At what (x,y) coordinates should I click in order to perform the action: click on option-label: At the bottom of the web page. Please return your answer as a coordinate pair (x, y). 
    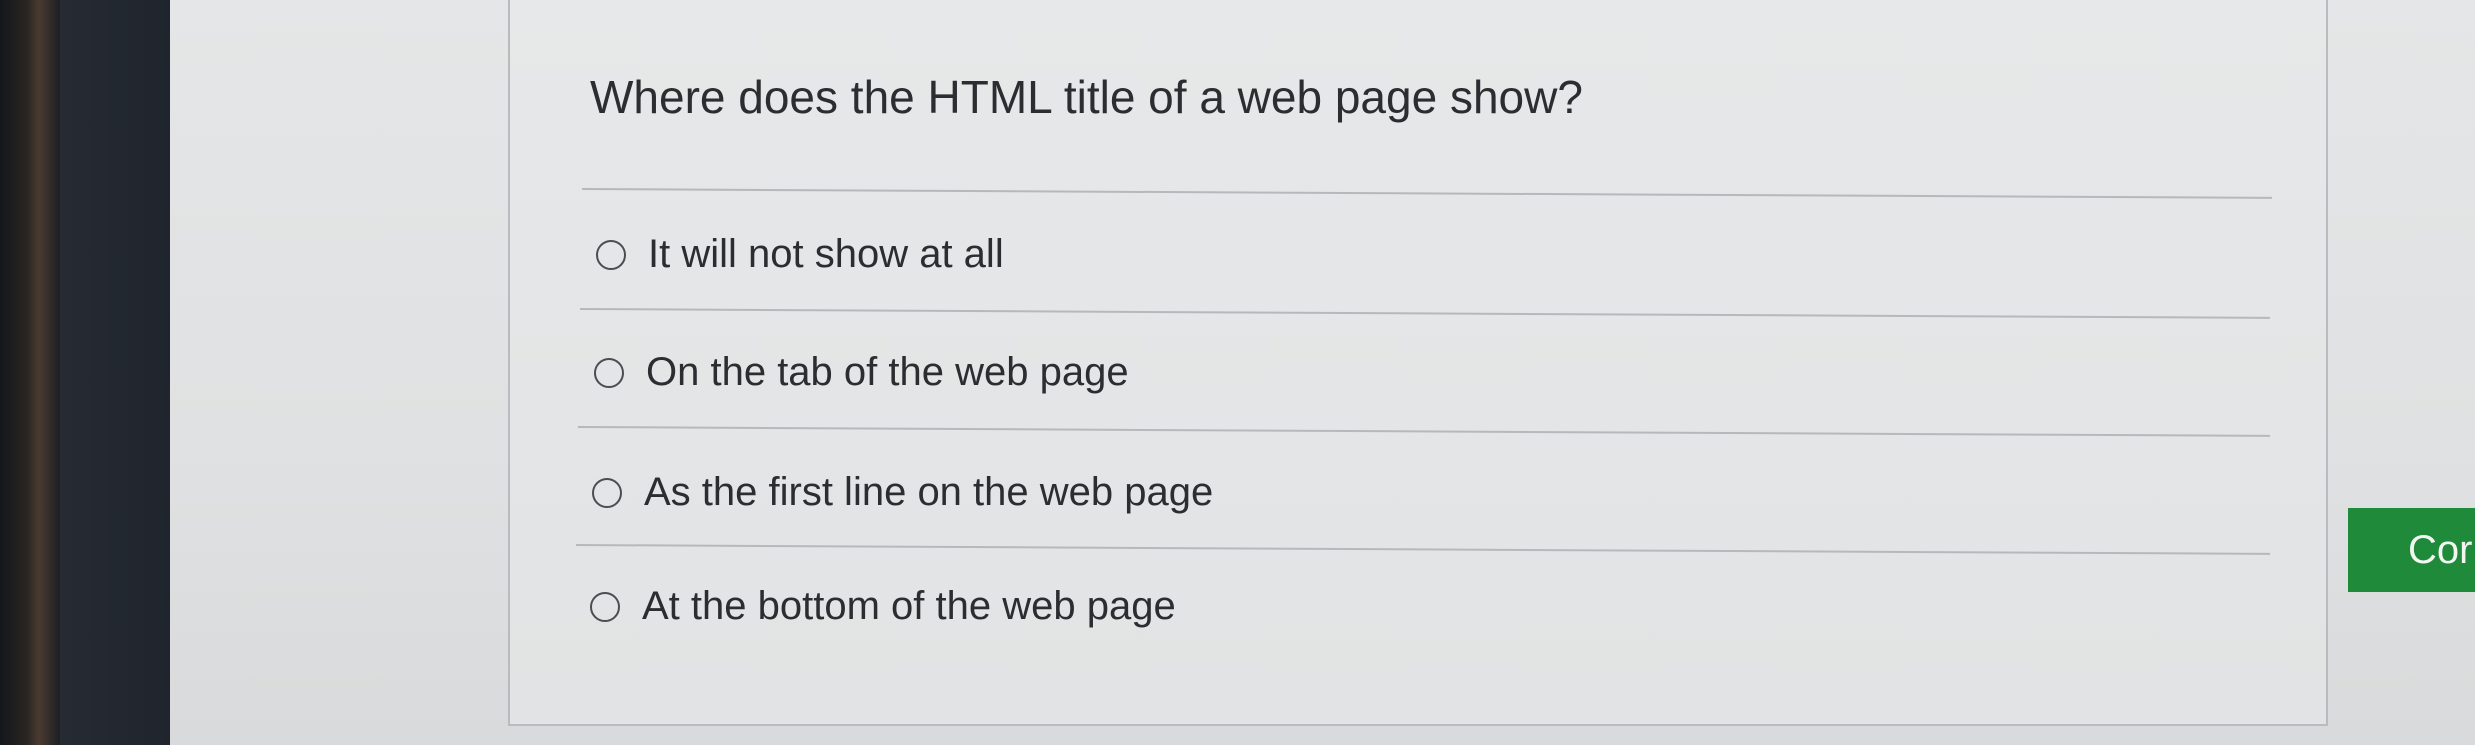
    Looking at the image, I should click on (909, 606).